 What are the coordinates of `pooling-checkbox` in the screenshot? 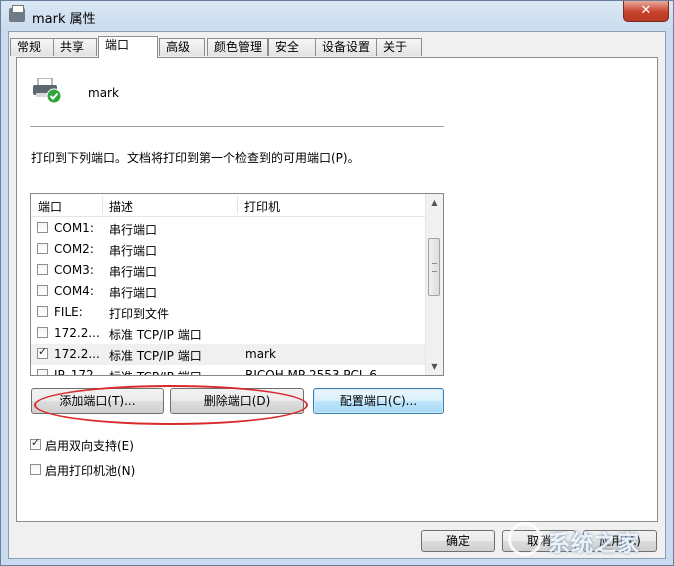 It's located at (35, 469).